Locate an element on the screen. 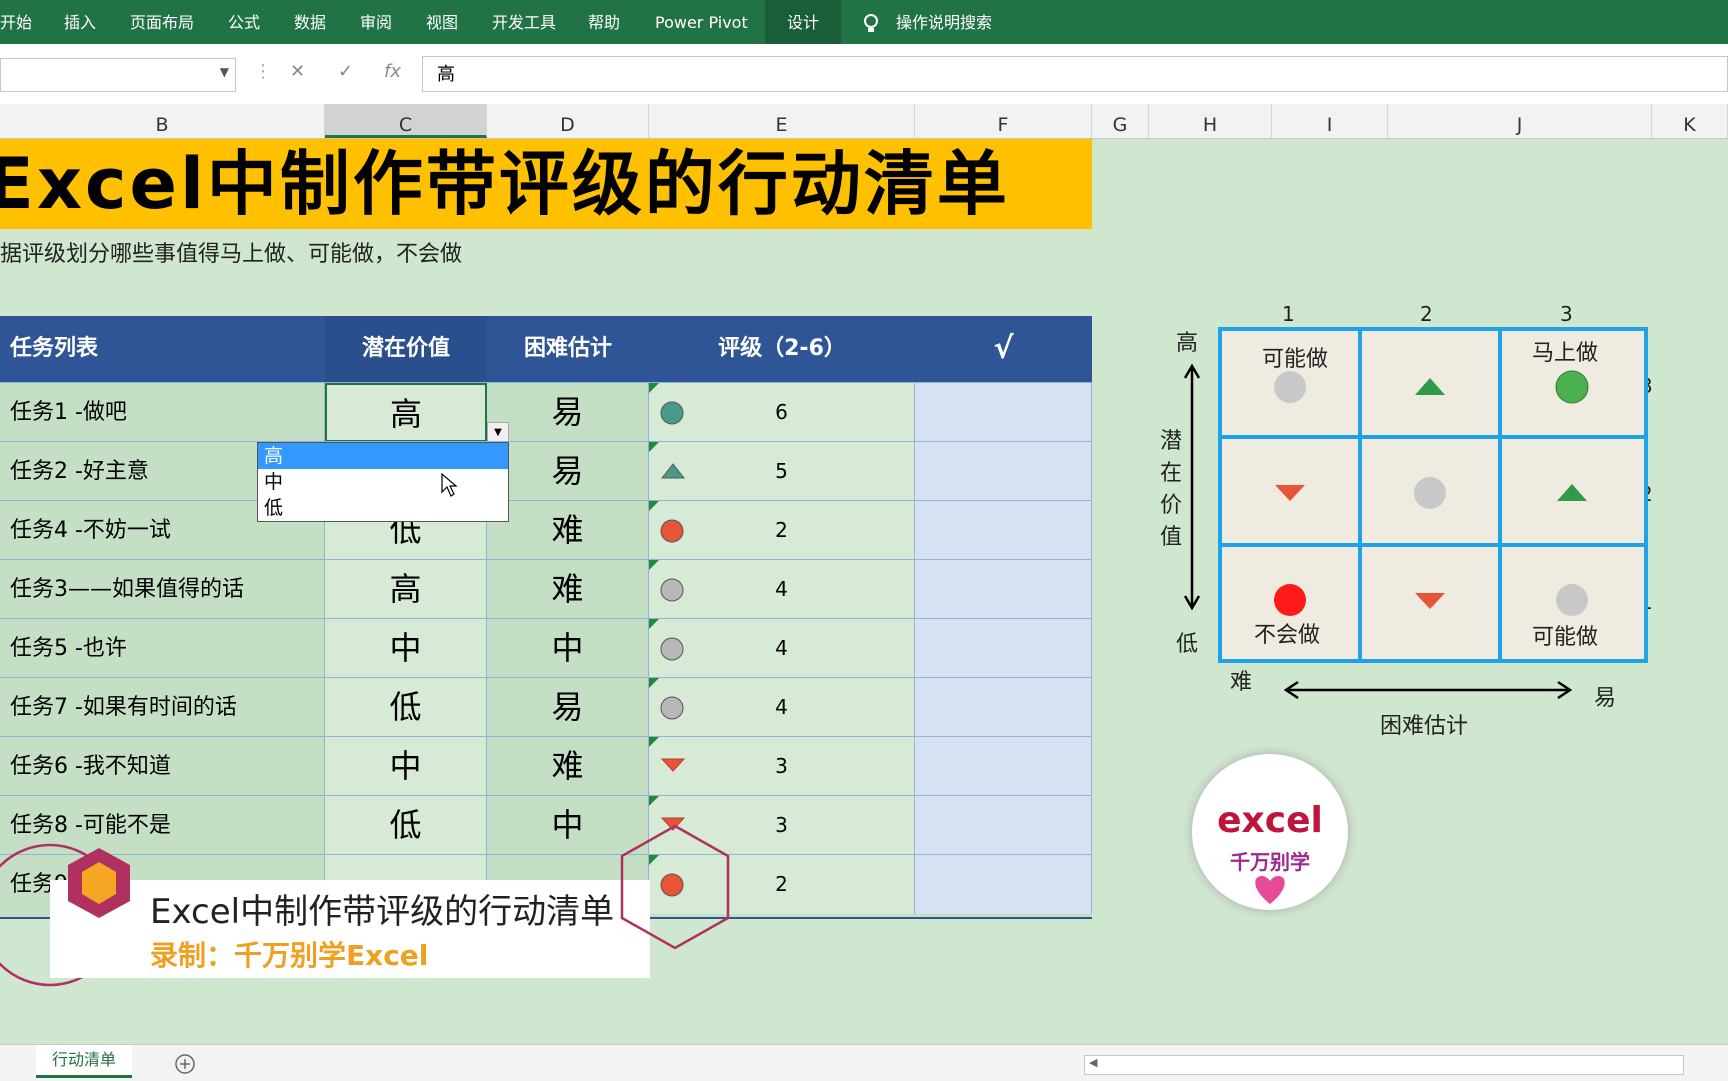  horizontal-scrollbar: ◀ is located at coordinates (1384, 1065).